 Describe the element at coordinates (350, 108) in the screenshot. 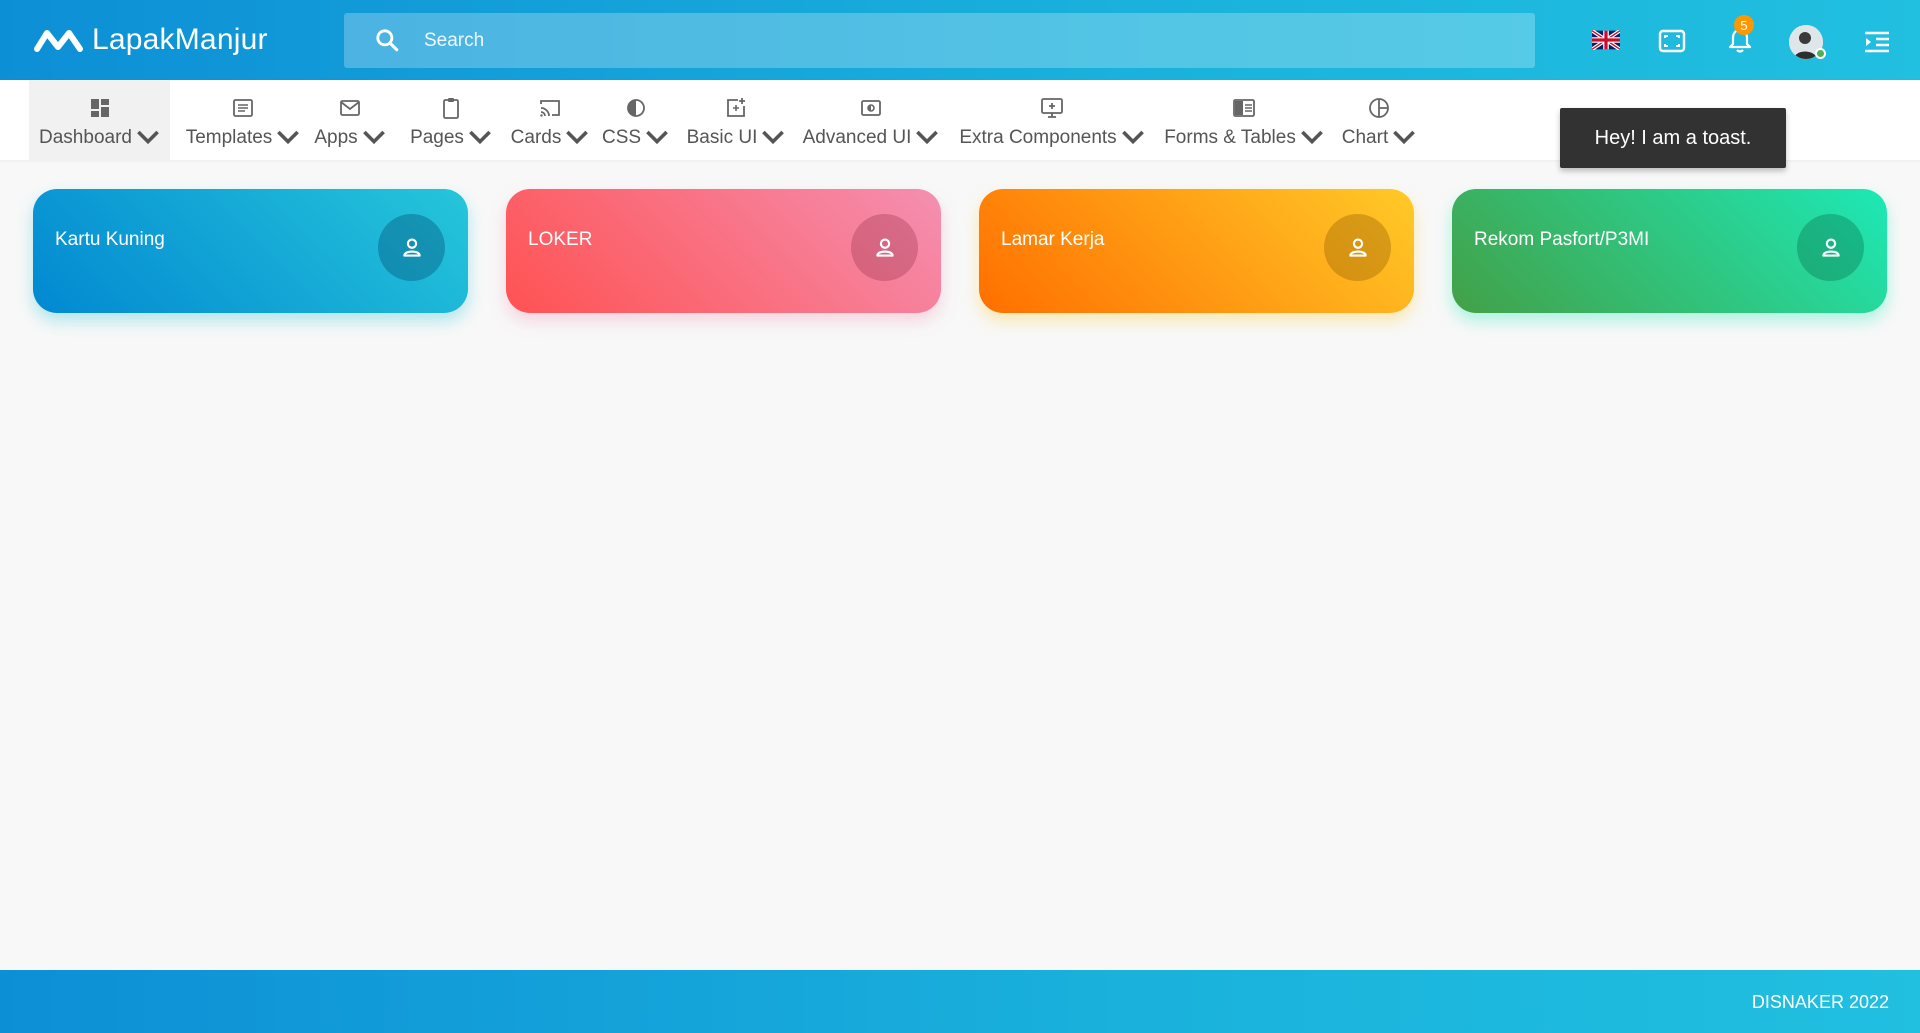

I see `mail-icon` at that location.